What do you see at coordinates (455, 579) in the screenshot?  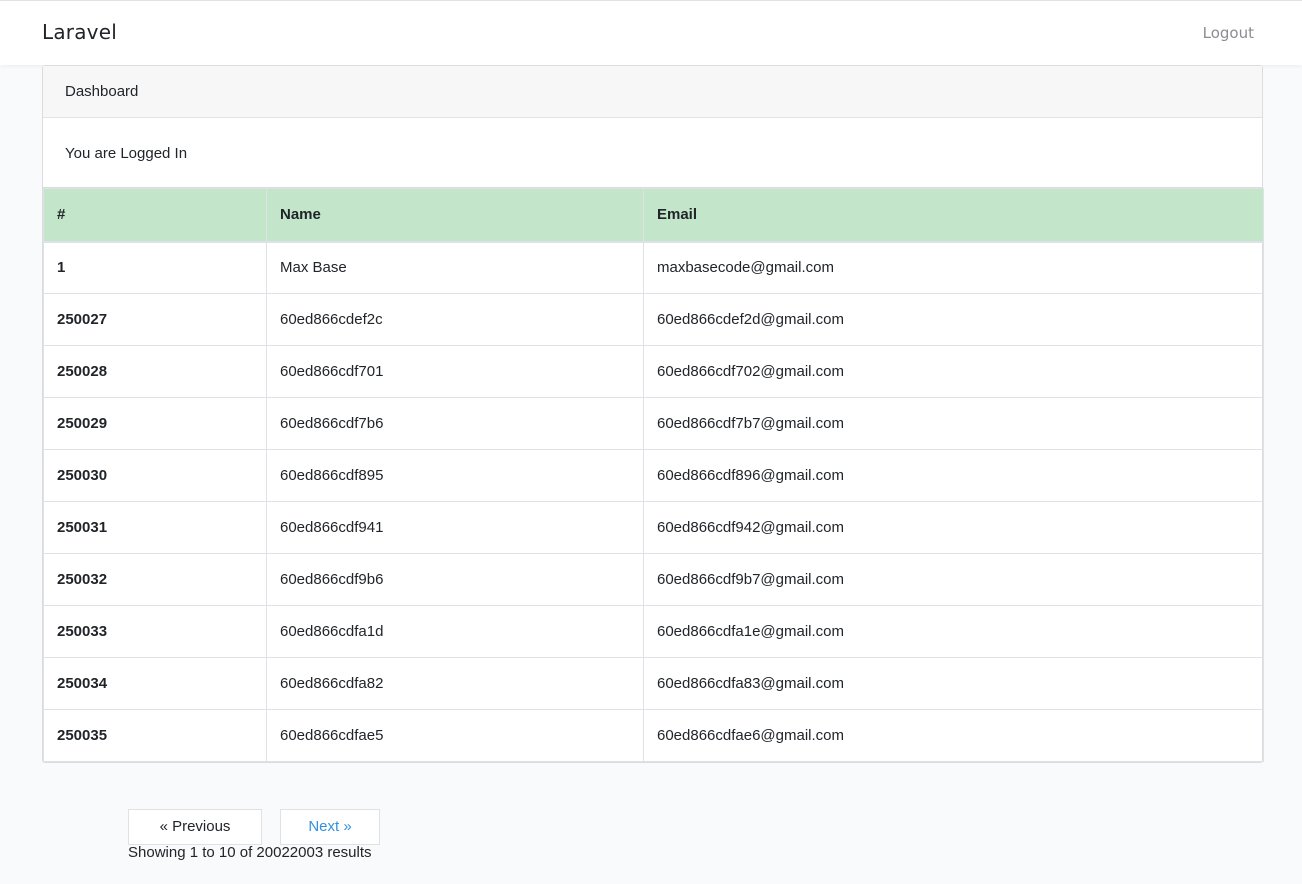 I see `row-name: 60ed866cdf9b6` at bounding box center [455, 579].